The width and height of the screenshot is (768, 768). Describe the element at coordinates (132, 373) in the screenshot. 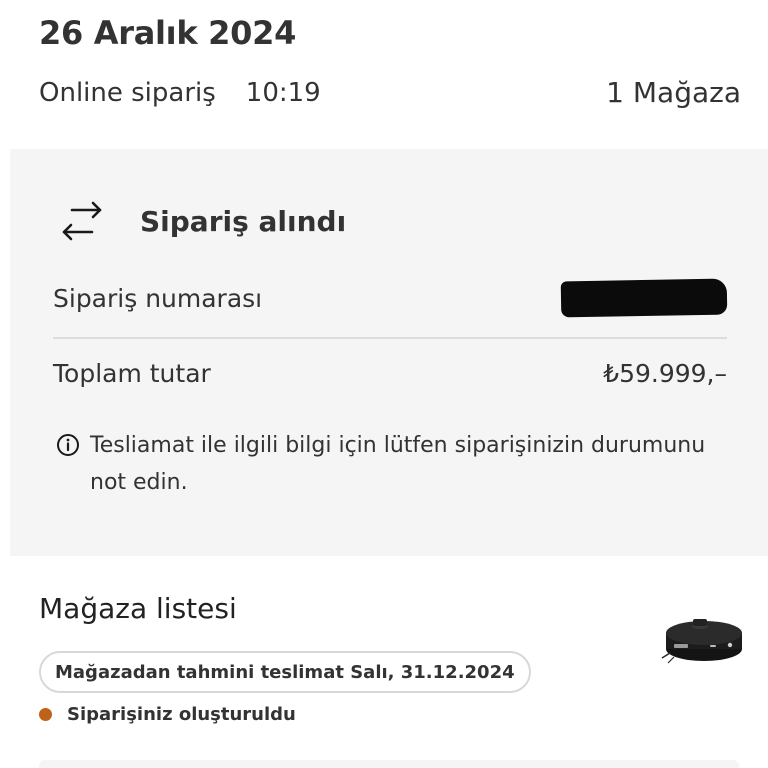

I see `order-total-label: Toplam tutar` at that location.